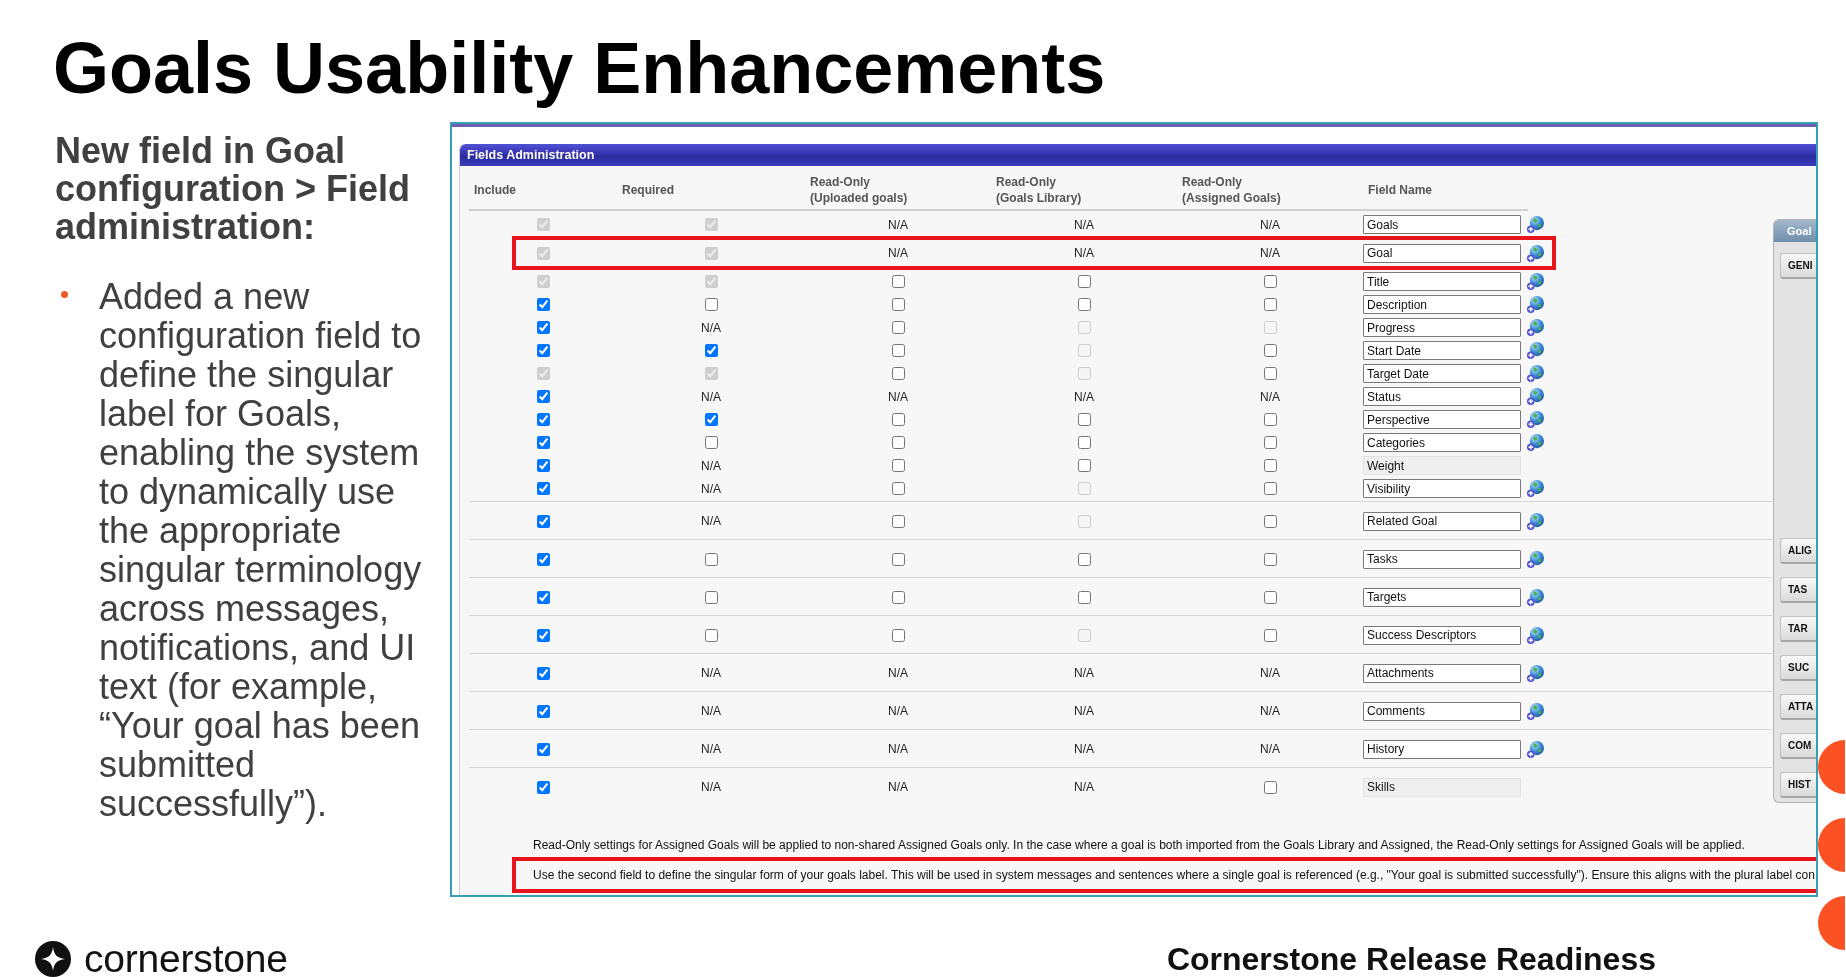  I want to click on section-button: TAS, so click(1798, 590).